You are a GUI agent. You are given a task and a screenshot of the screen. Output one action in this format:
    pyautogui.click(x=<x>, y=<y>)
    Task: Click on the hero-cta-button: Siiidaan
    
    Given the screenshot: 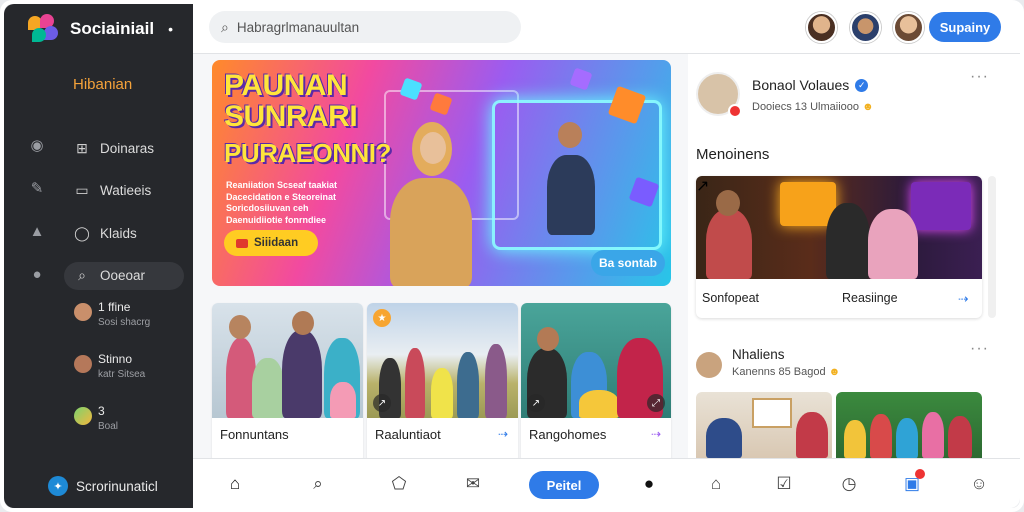 What is the action you would take?
    pyautogui.click(x=271, y=243)
    